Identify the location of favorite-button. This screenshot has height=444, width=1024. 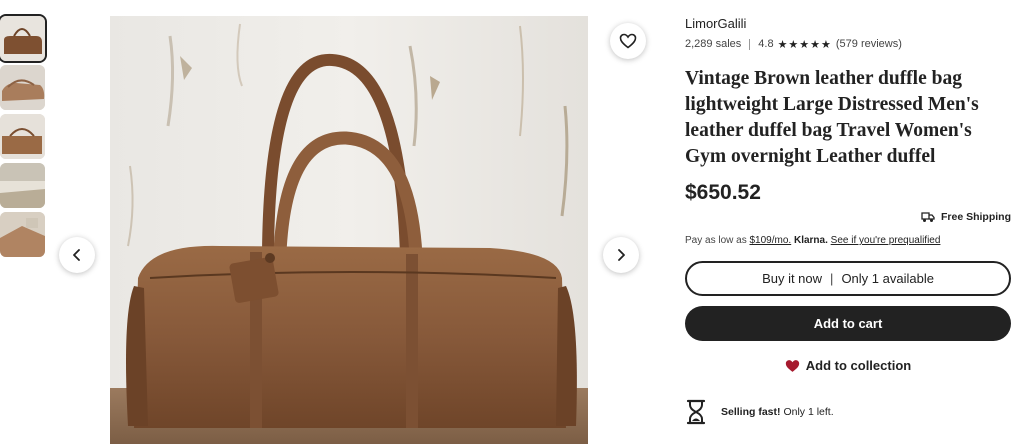
(628, 41).